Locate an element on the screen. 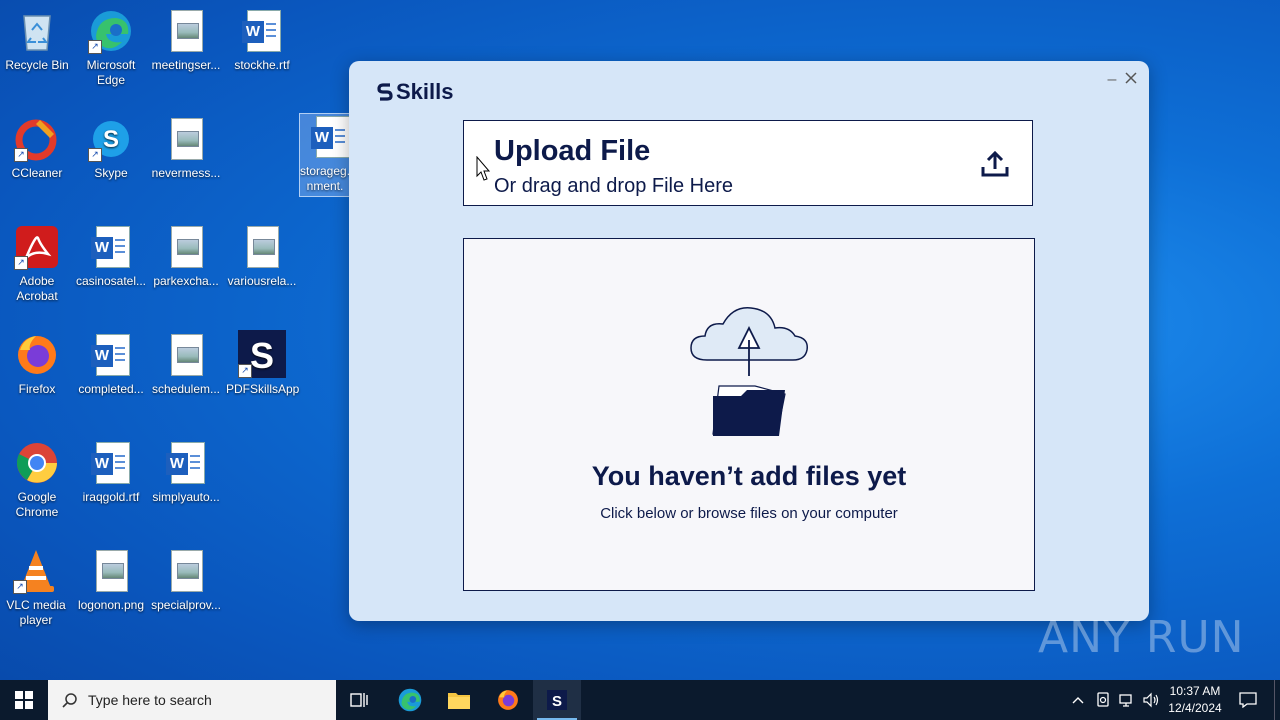  taskbar-search-box: Type here to search is located at coordinates (192, 700).